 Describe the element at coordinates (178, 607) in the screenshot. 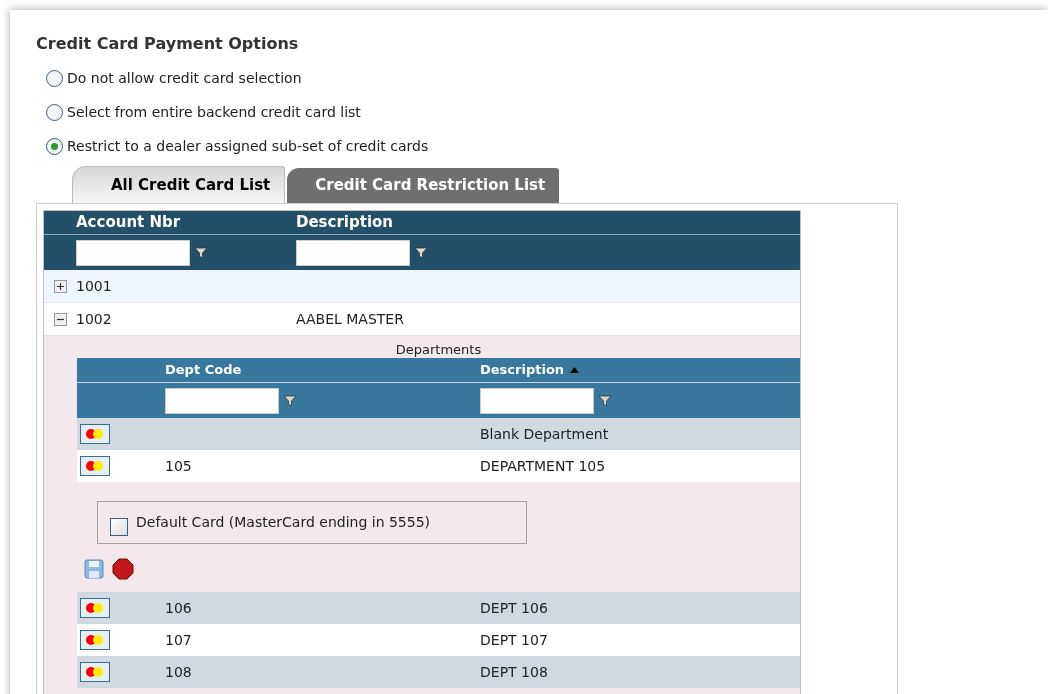

I see `table-cell: 106` at that location.